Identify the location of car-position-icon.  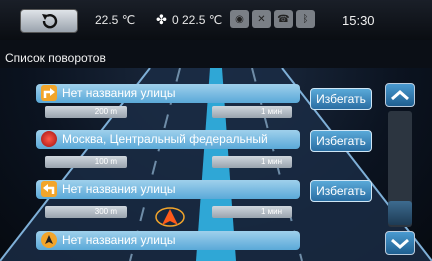
(170, 217).